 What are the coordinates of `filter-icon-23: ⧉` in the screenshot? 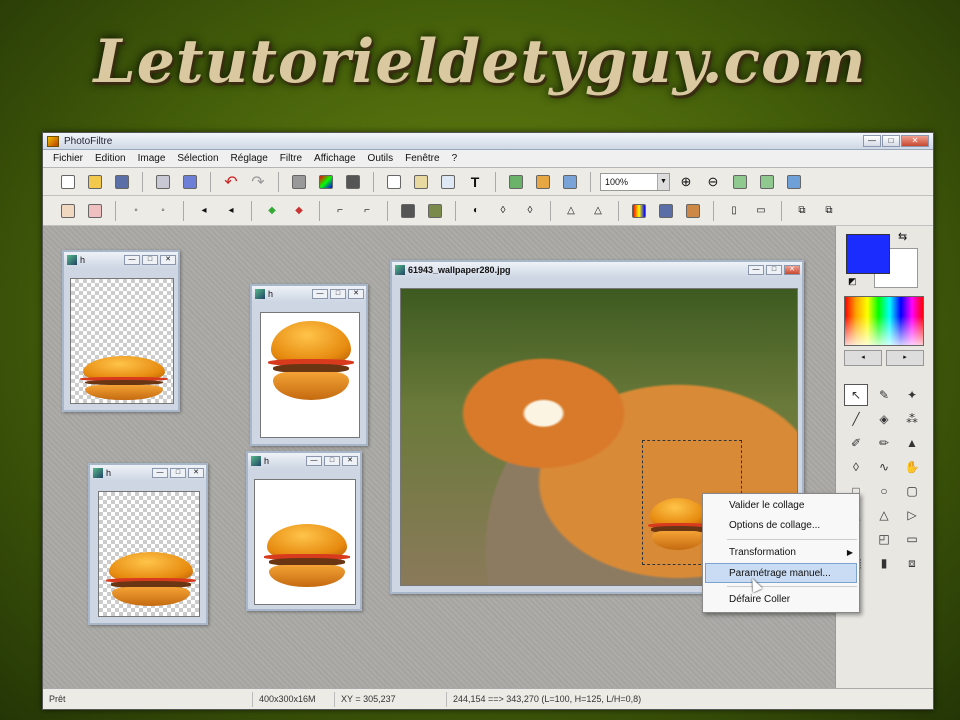 It's located at (802, 211).